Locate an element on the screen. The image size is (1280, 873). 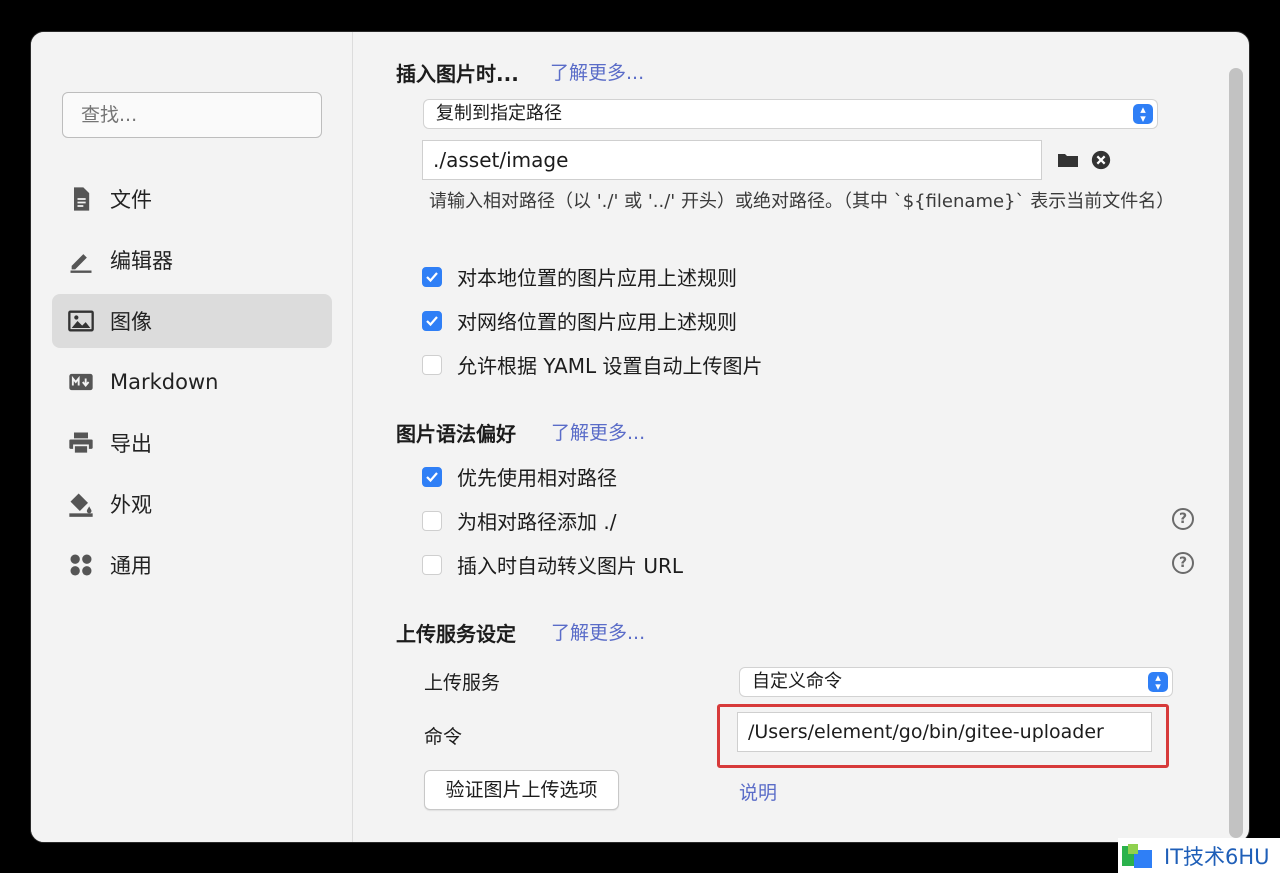
check-add-dot-slash: 为相对路径添加 ./ is located at coordinates (519, 520).